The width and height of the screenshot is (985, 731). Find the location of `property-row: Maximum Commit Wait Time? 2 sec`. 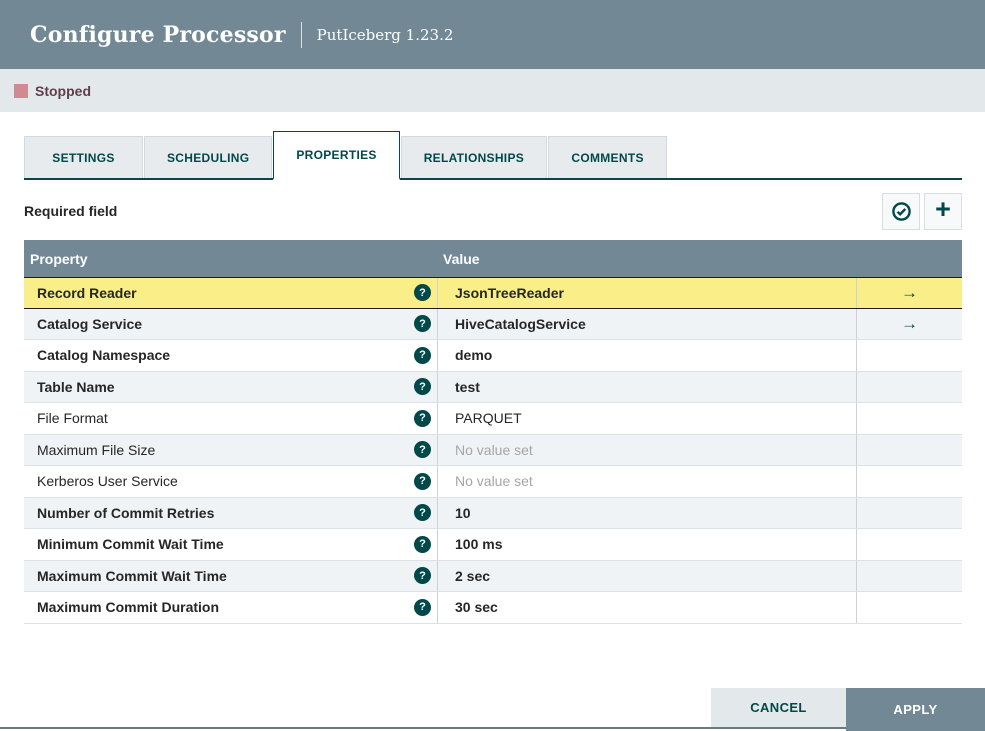

property-row: Maximum Commit Wait Time? 2 sec is located at coordinates (493, 576).